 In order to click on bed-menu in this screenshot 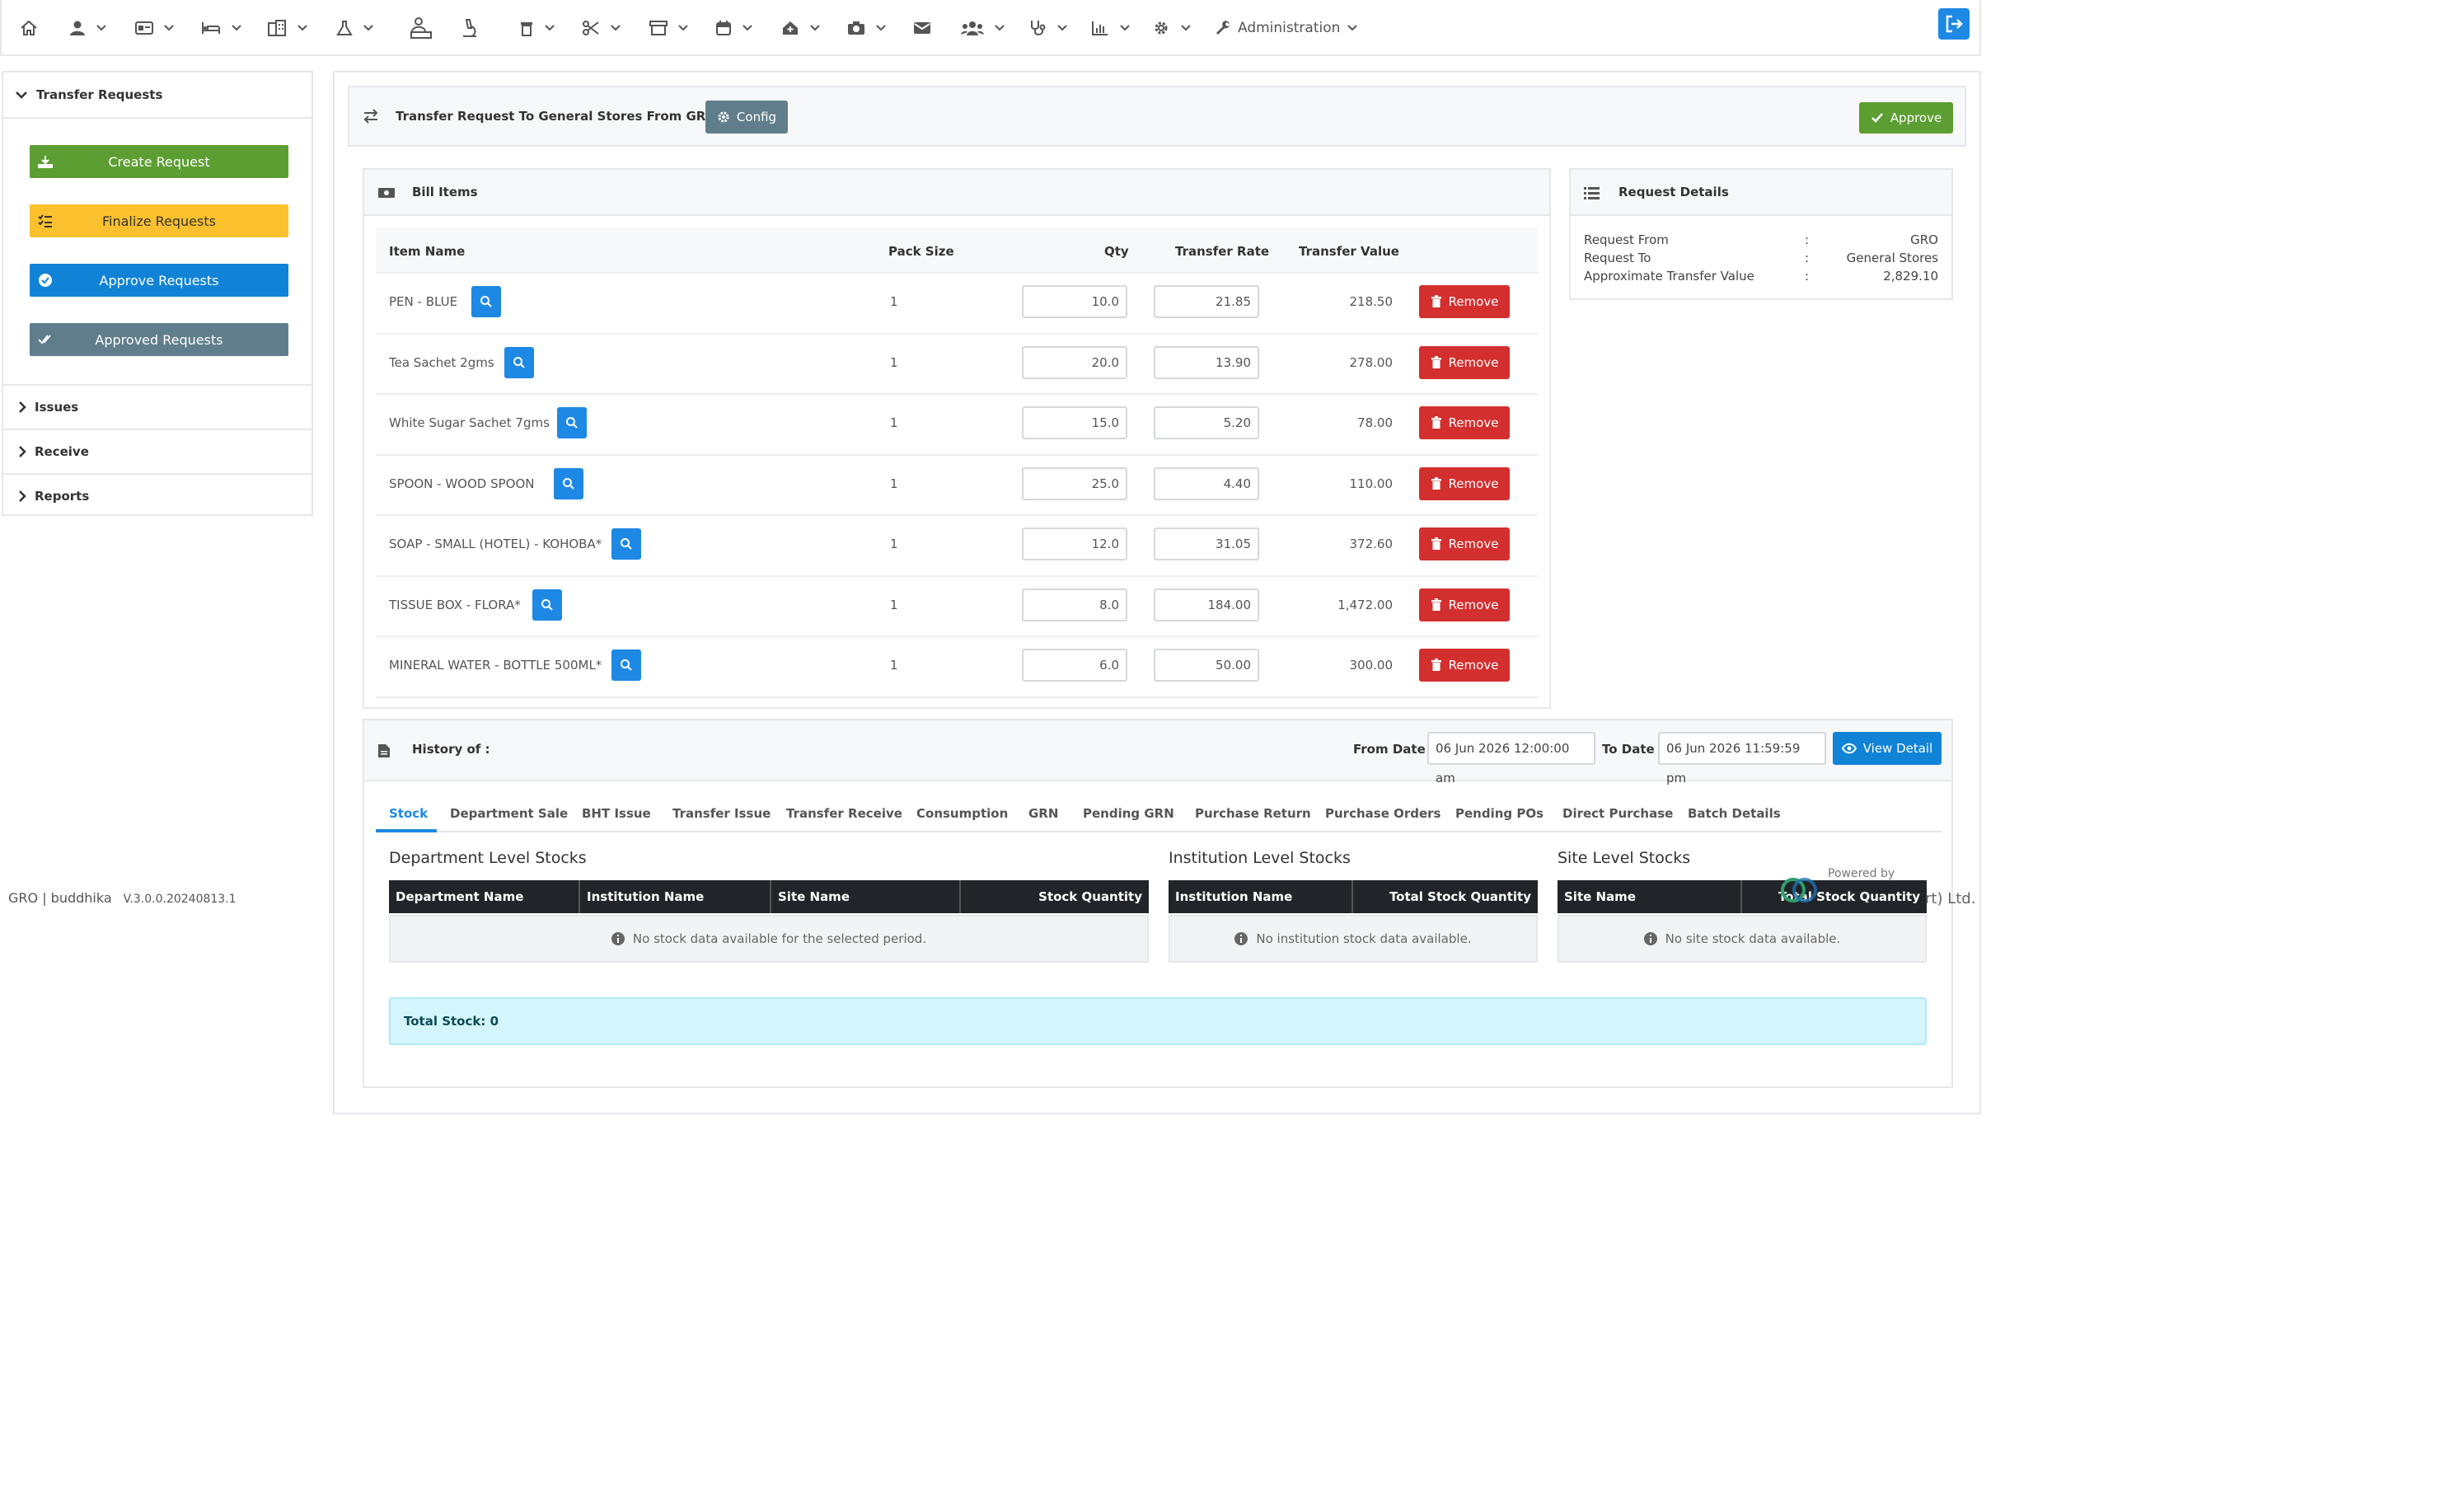, I will do `click(221, 28)`.